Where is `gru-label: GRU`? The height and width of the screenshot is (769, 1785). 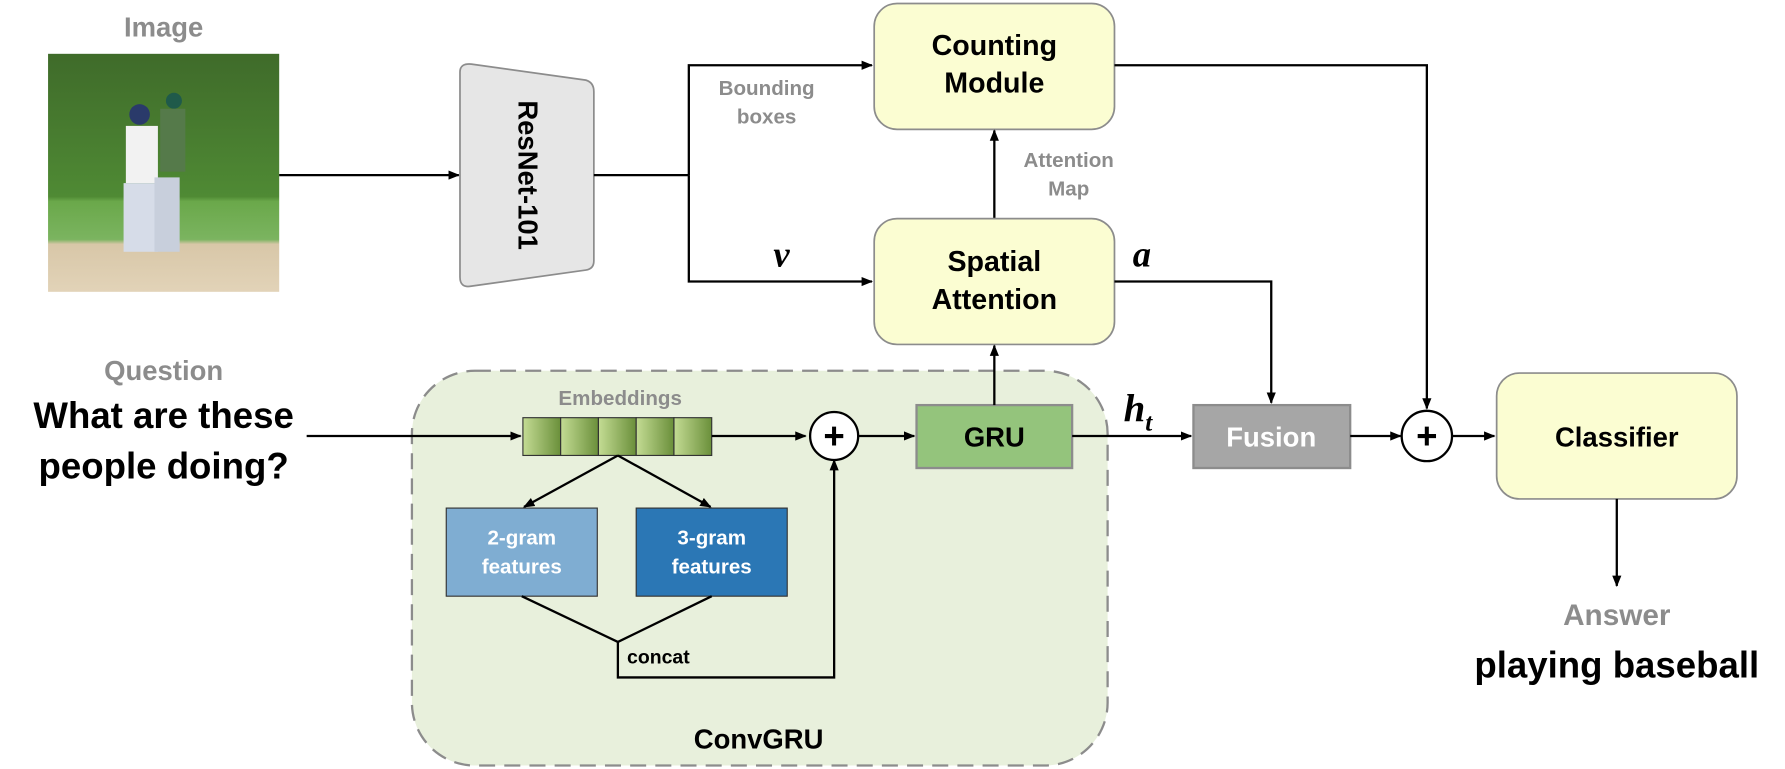
gru-label: GRU is located at coordinates (994, 436).